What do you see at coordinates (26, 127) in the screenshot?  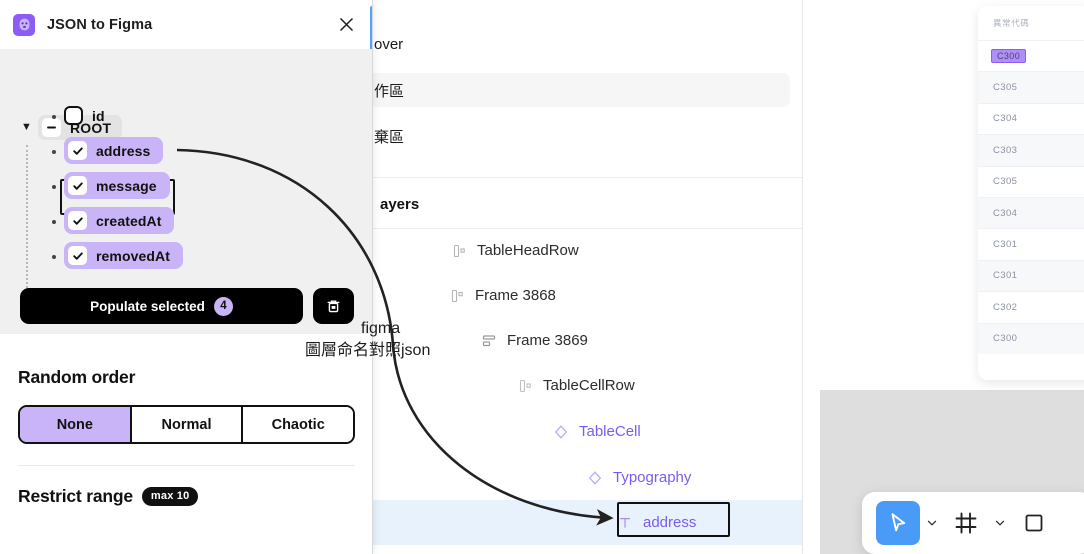 I see `chevron-down-icon: ▼` at bounding box center [26, 127].